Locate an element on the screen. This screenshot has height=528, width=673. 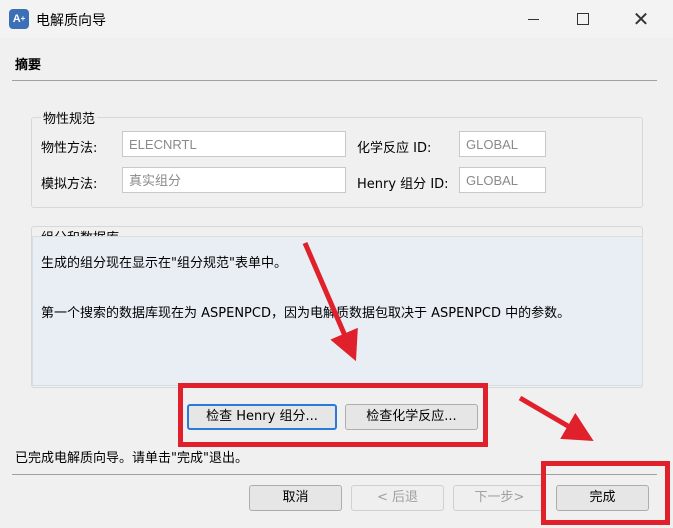
arrow-to-finish-button is located at coordinates (556, 418).